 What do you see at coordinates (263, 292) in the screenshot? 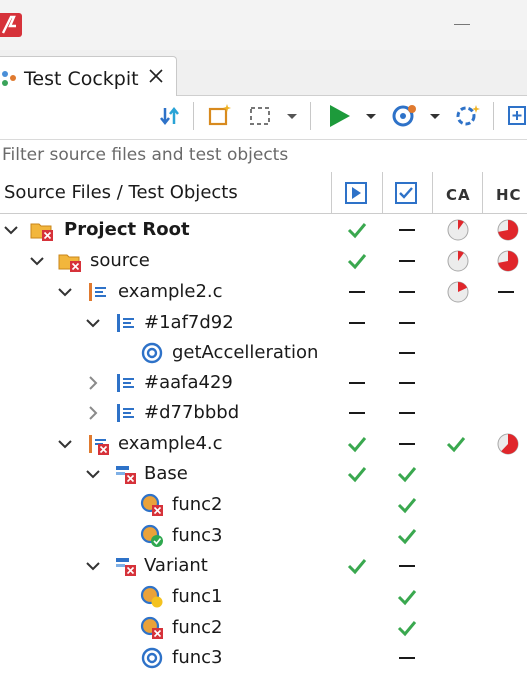
I see `tree-row: example2.c` at bounding box center [263, 292].